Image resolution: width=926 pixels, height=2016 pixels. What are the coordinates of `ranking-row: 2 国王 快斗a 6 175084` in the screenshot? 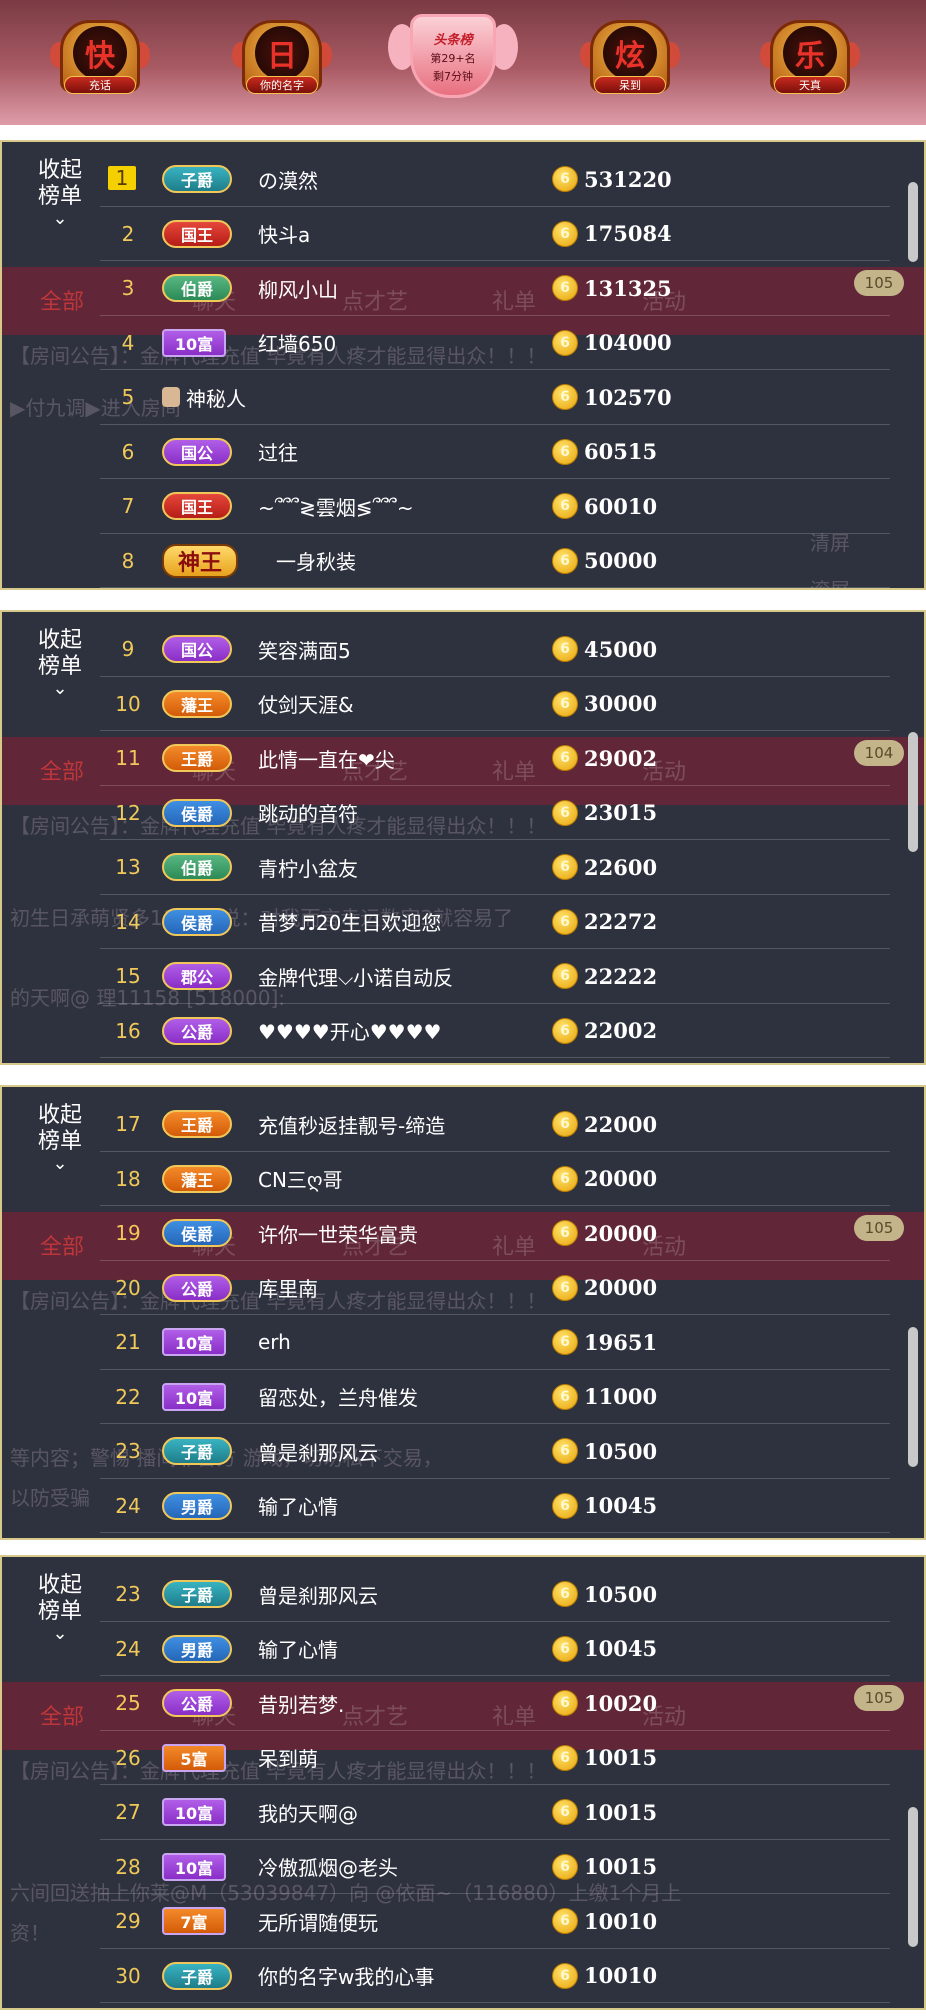 It's located at (495, 234).